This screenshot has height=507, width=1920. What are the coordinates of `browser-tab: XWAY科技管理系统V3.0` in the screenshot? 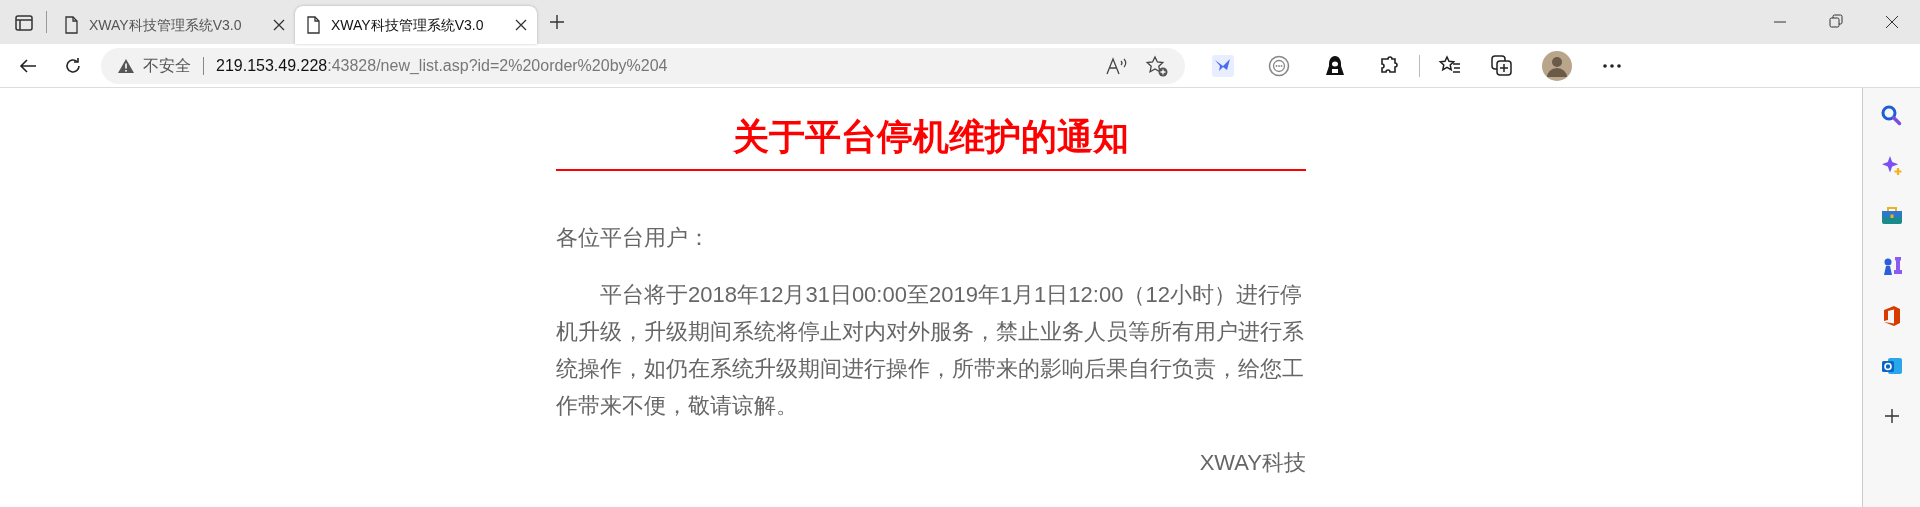 It's located at (416, 25).